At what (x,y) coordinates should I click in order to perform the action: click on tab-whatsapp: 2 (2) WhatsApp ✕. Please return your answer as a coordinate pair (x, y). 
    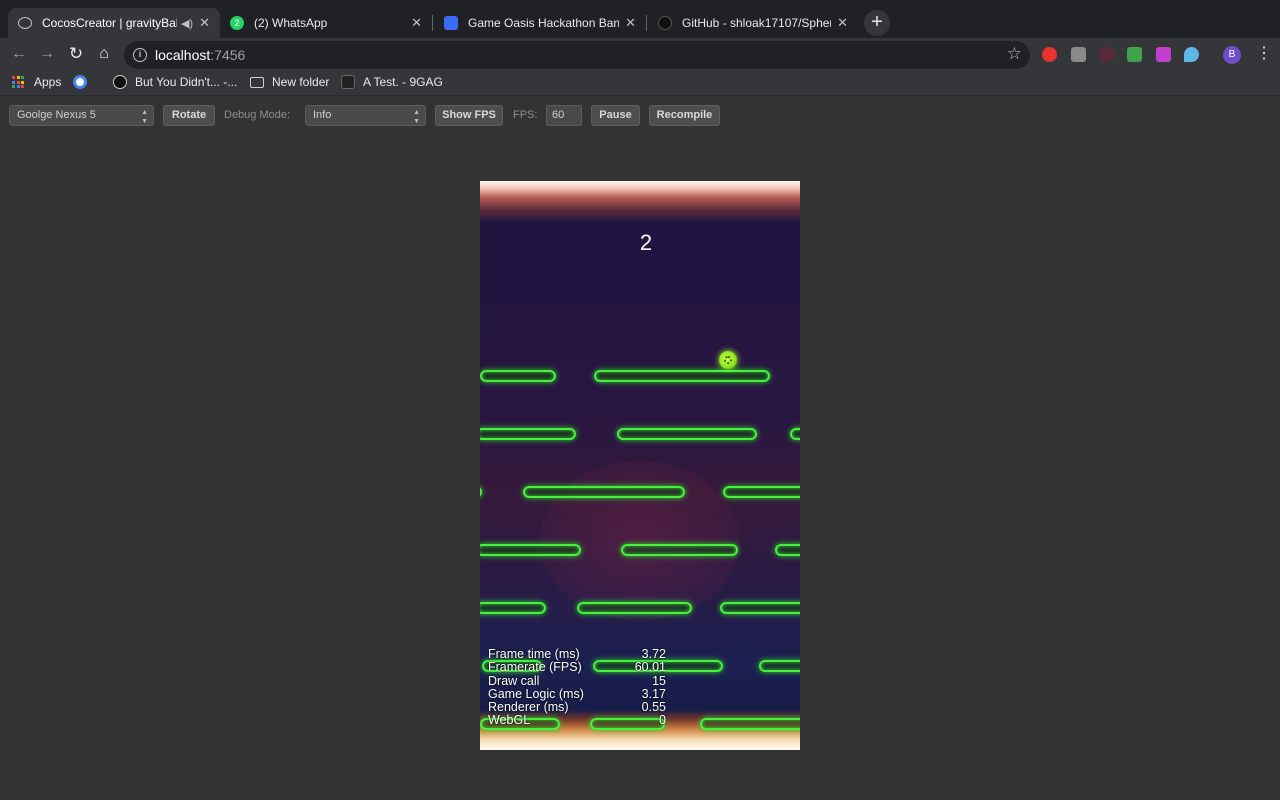
    Looking at the image, I should click on (326, 23).